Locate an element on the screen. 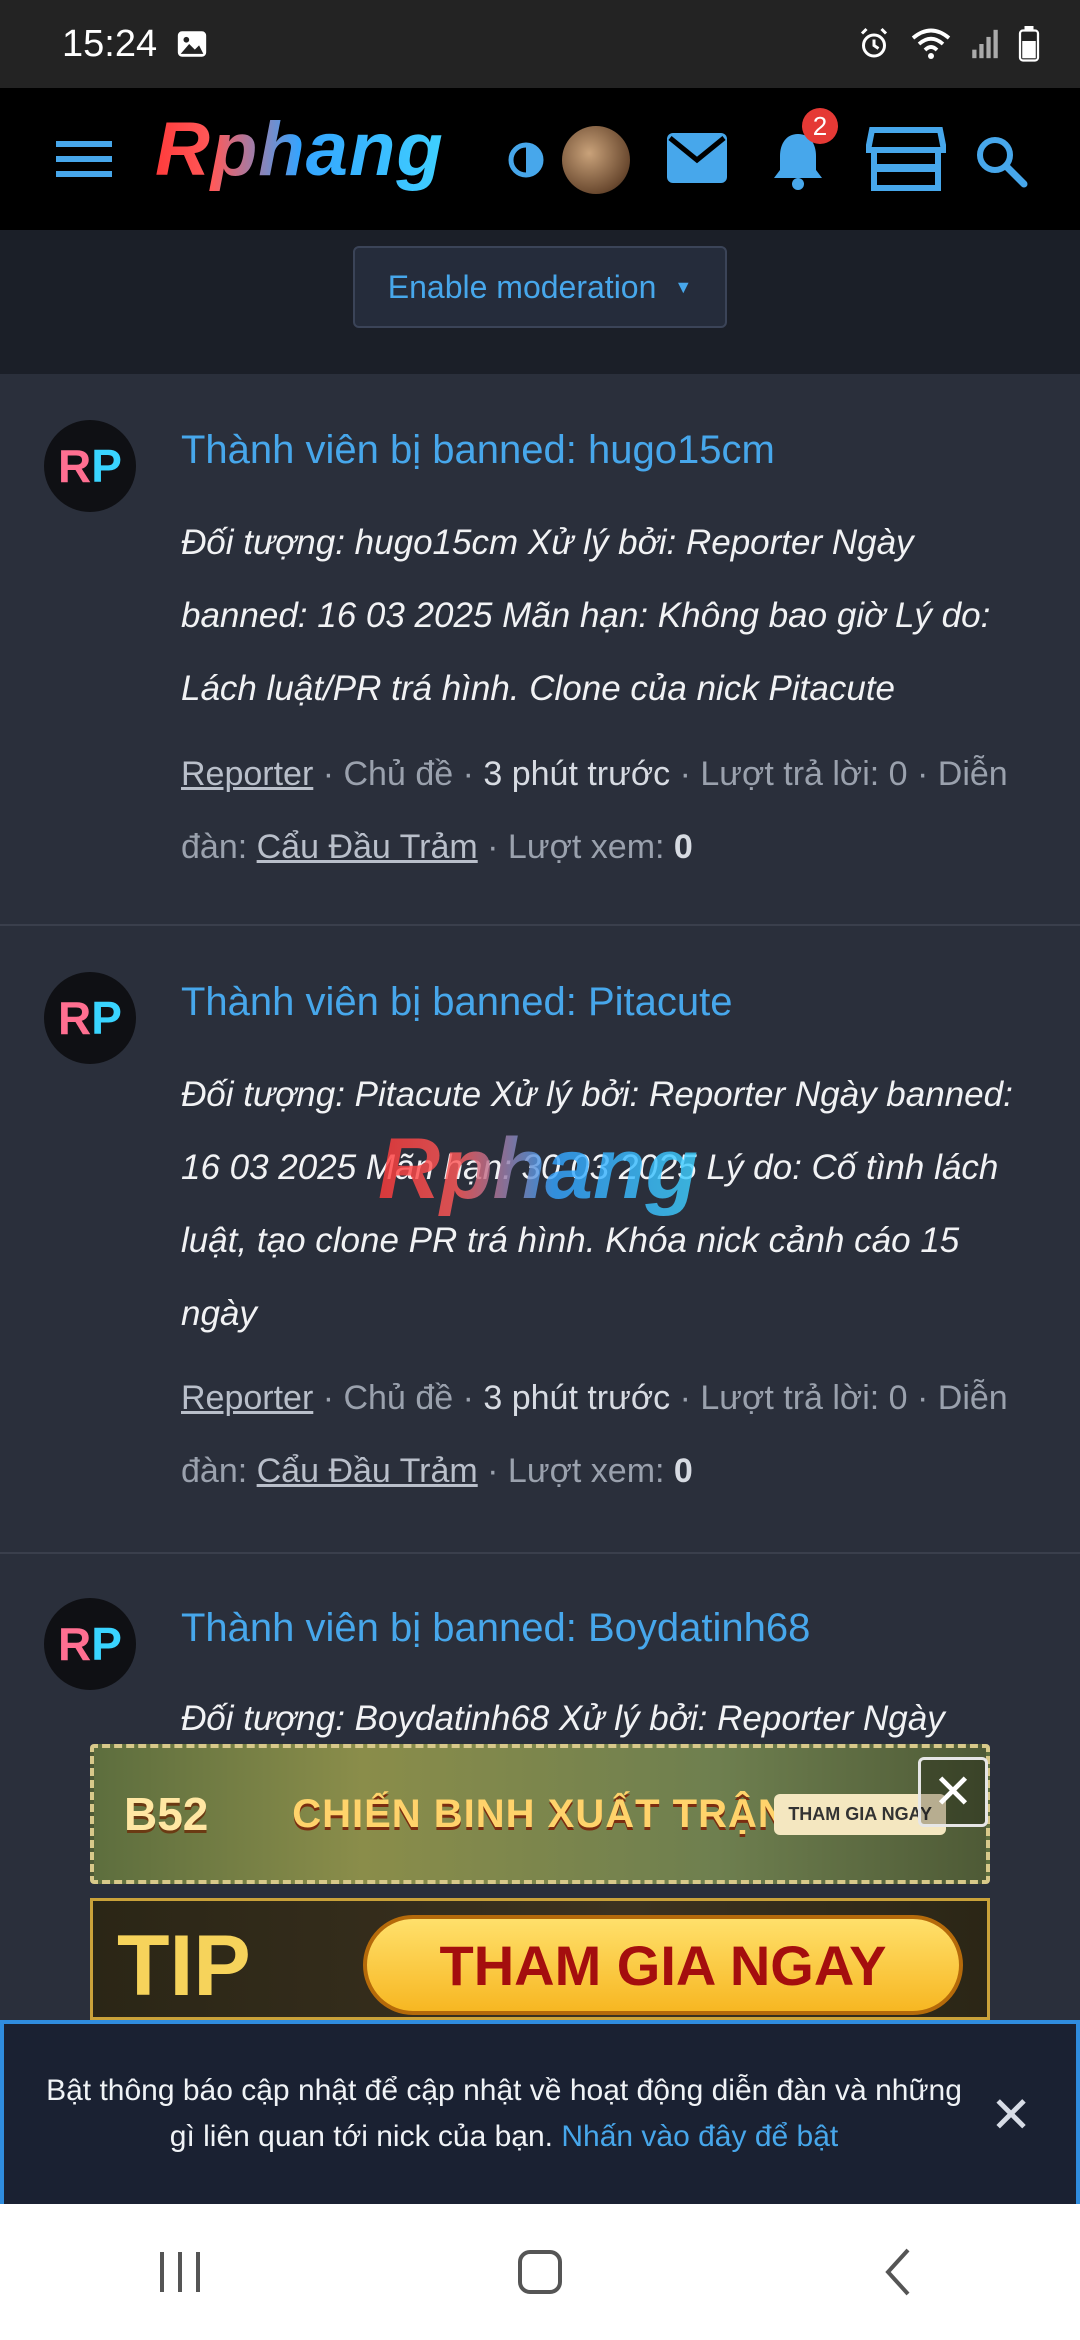 The height and width of the screenshot is (2340, 1080). ad-cta: THAM GIA NGAY is located at coordinates (663, 1965).